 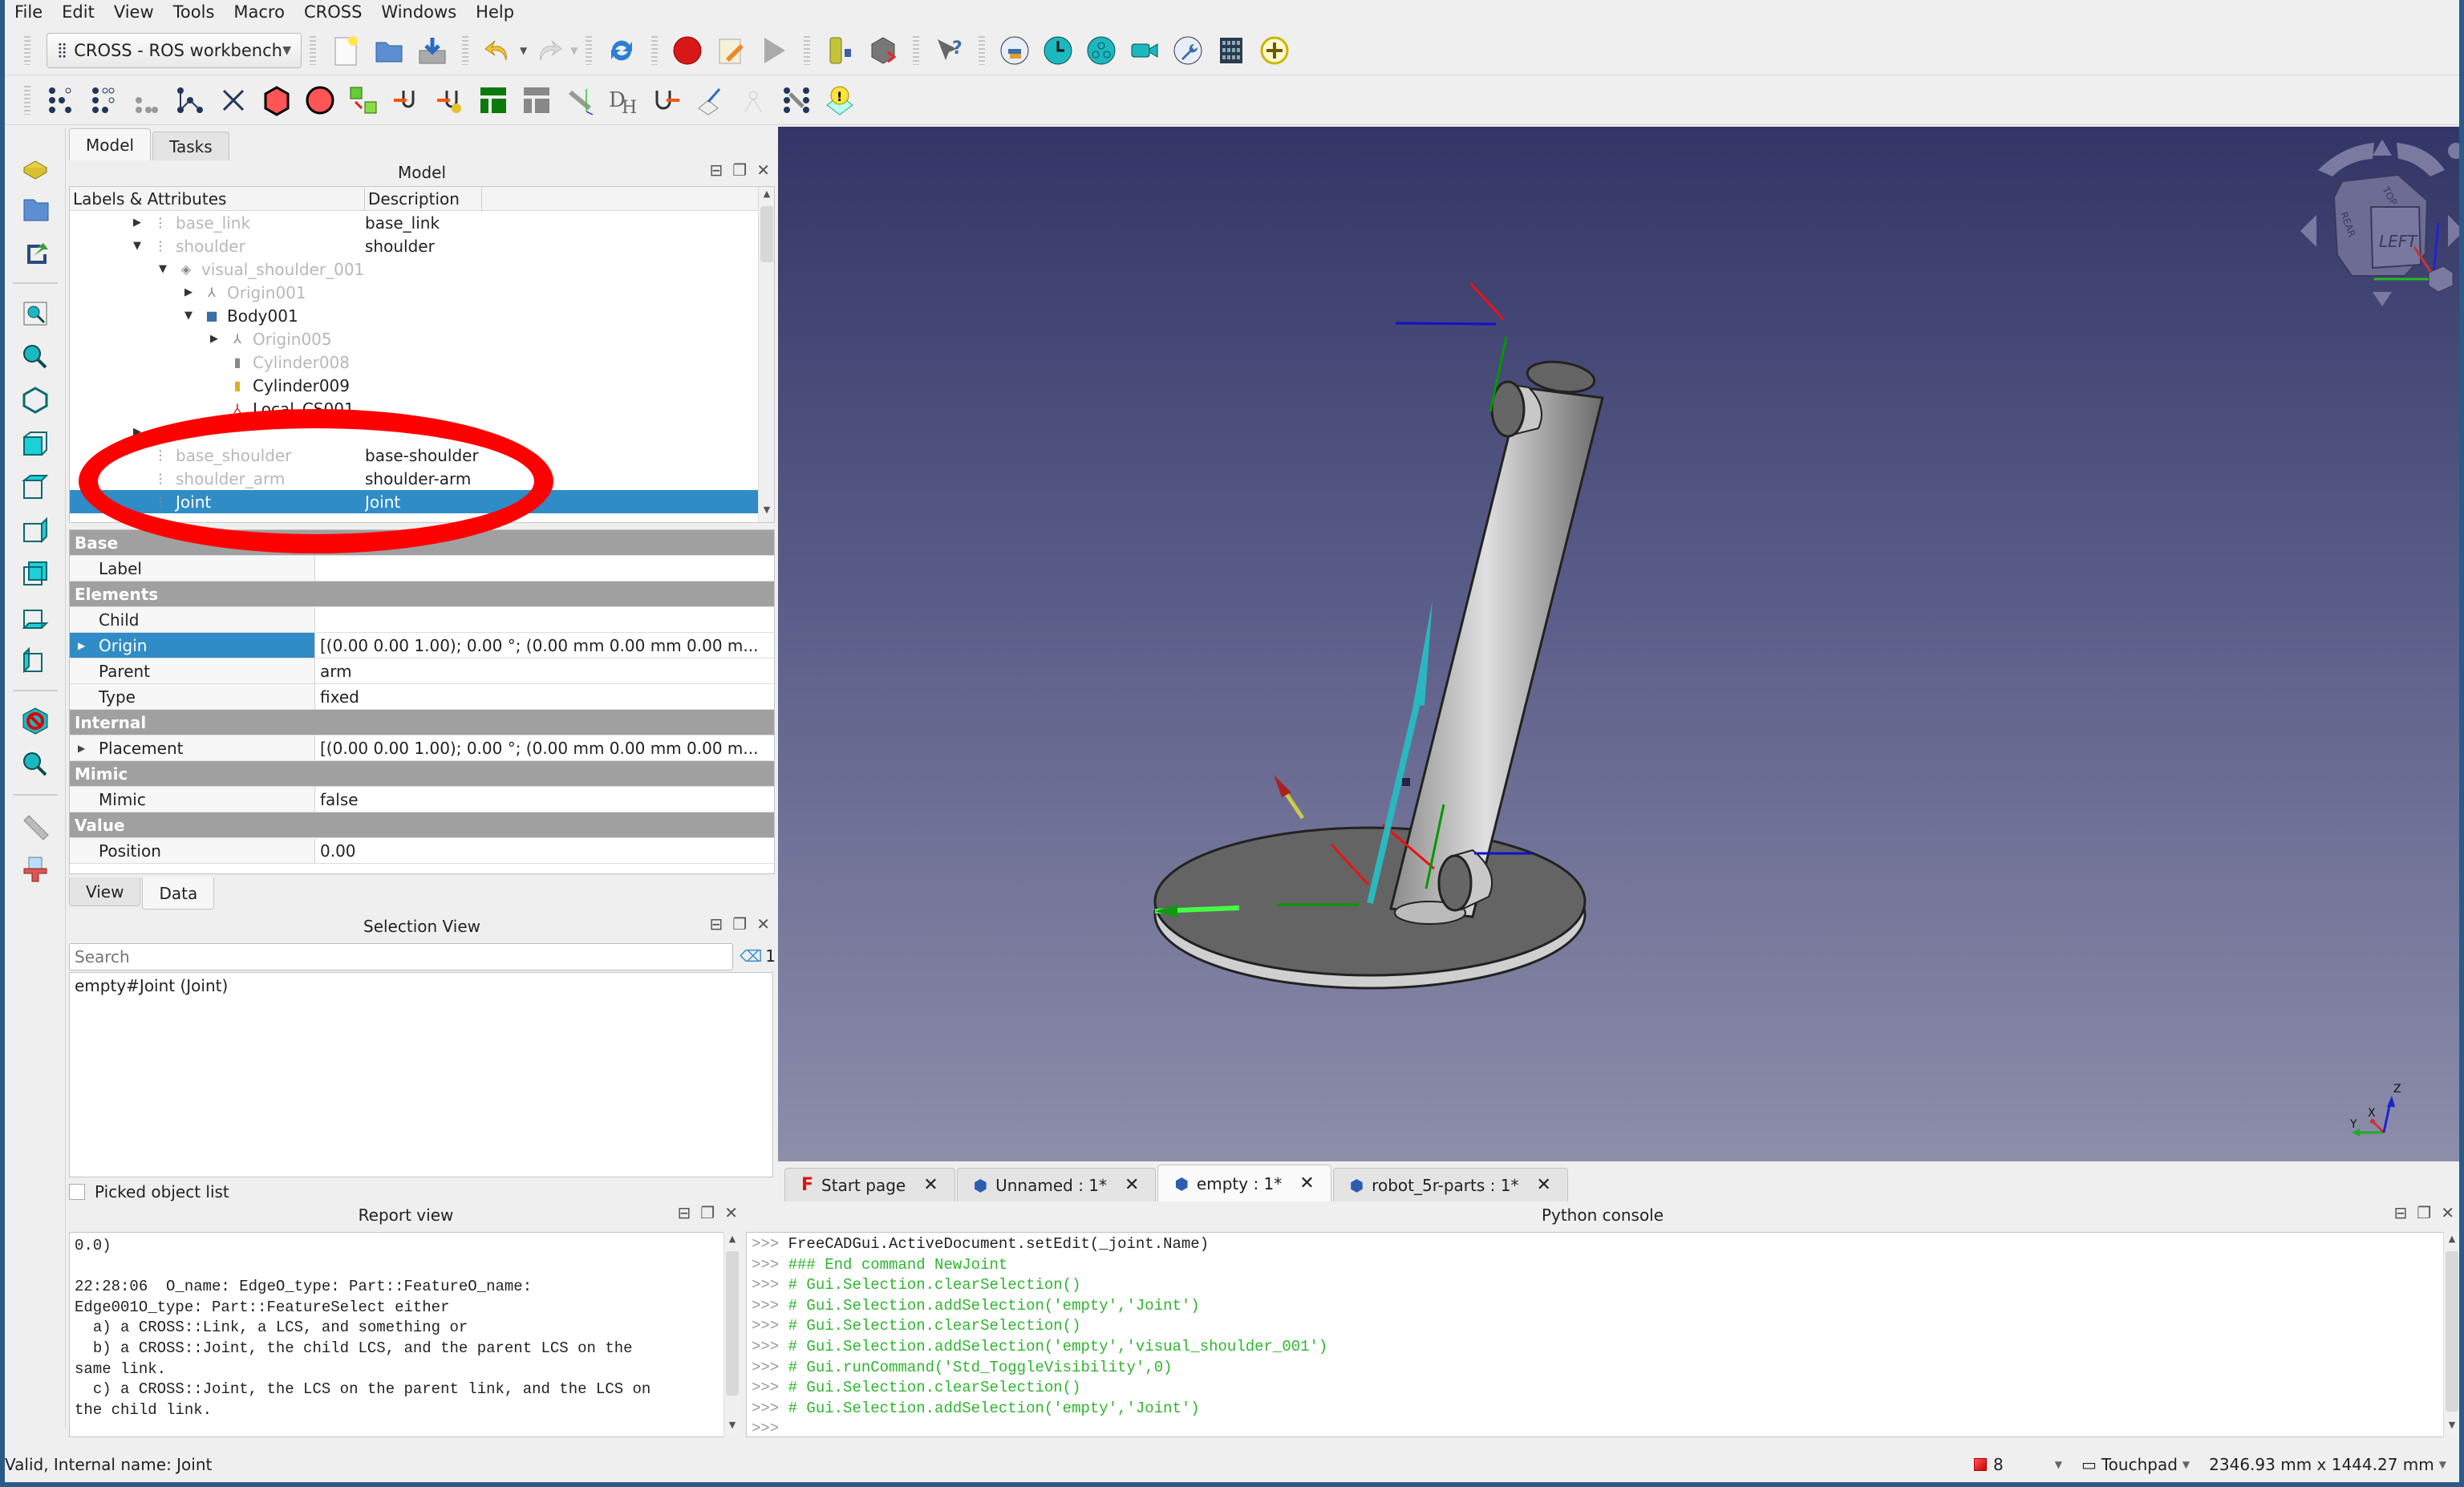 I want to click on property-value: arm, so click(x=544, y=671).